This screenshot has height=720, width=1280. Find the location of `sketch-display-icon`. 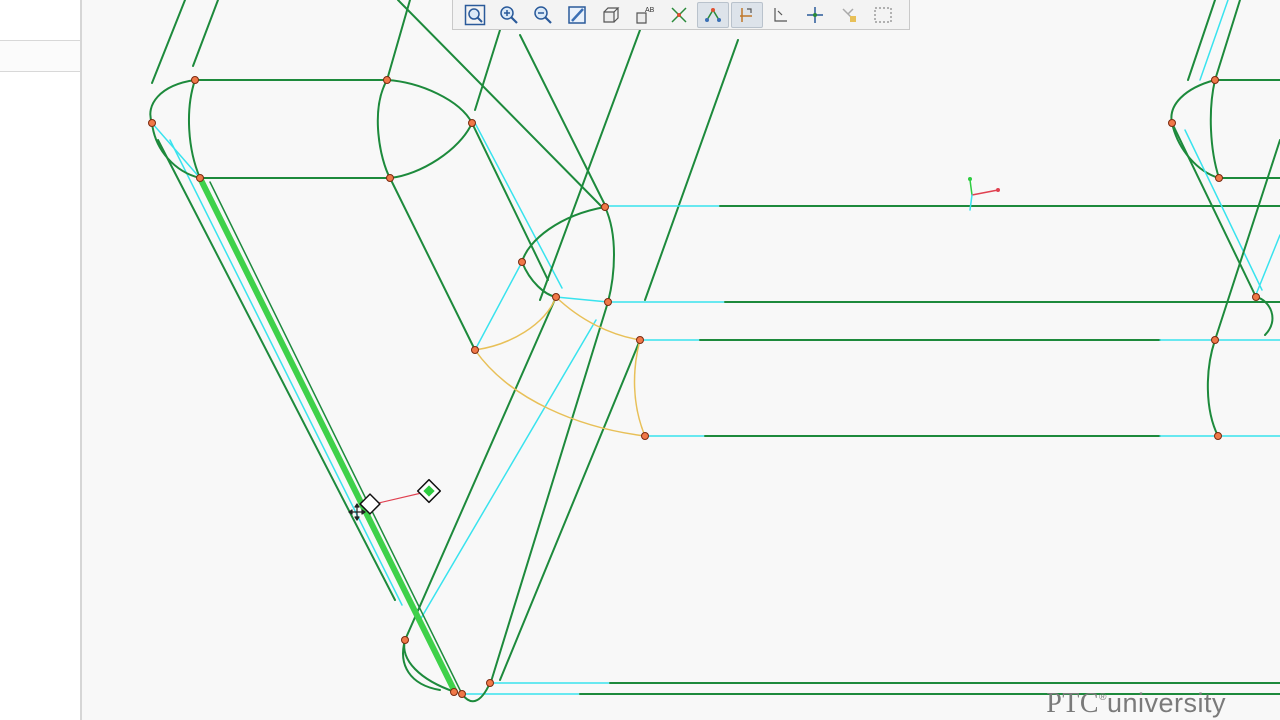

sketch-display-icon is located at coordinates (679, 14).